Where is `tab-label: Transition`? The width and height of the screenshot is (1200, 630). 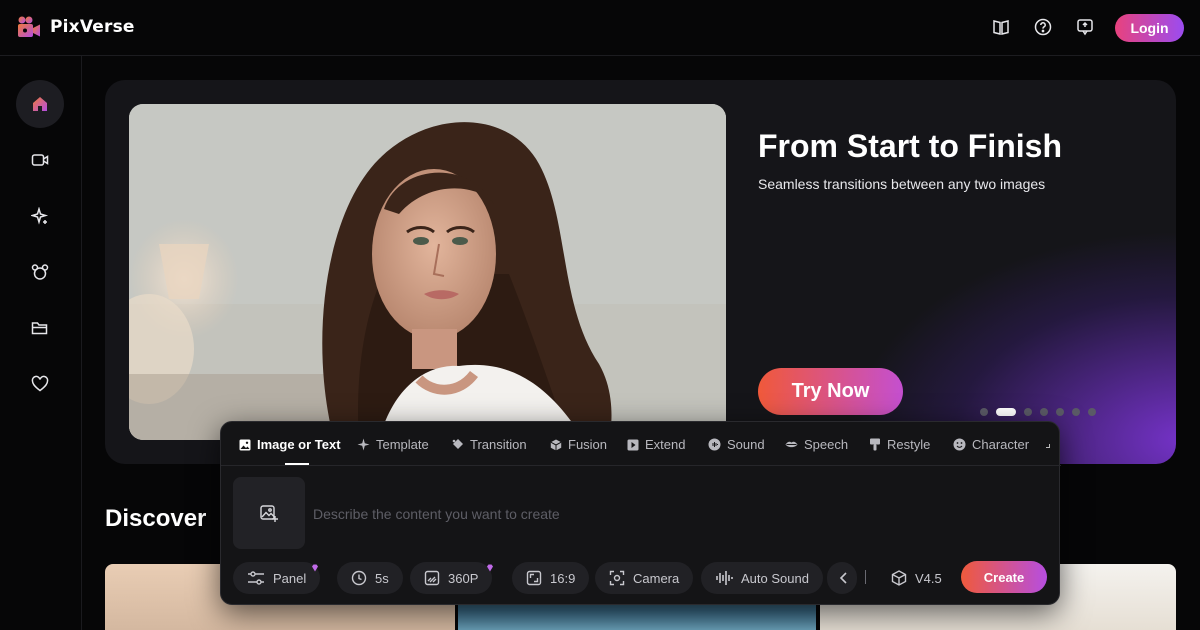
tab-label: Transition is located at coordinates (498, 444).